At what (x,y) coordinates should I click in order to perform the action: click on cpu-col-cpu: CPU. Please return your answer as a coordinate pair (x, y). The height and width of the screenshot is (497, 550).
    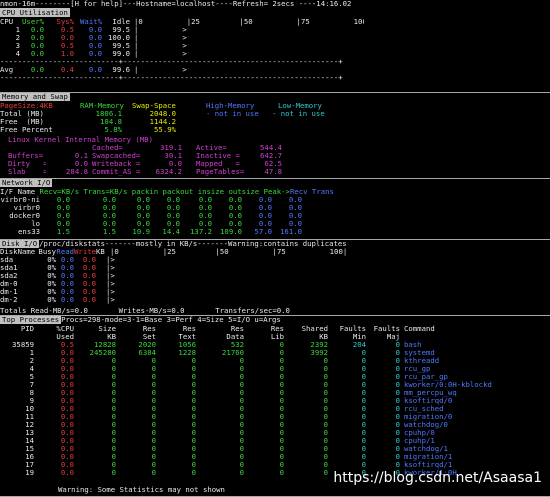
    Looking at the image, I should click on (7, 22).